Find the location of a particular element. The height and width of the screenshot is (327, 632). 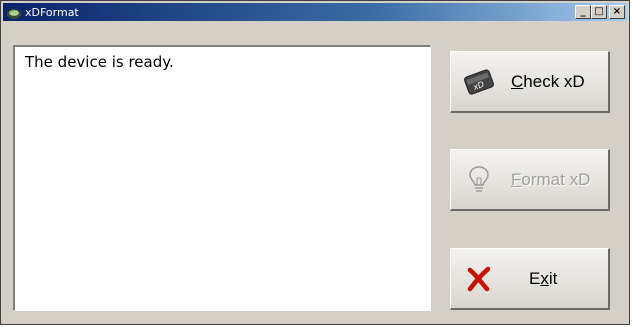

maximize-icon: □ is located at coordinates (599, 11).